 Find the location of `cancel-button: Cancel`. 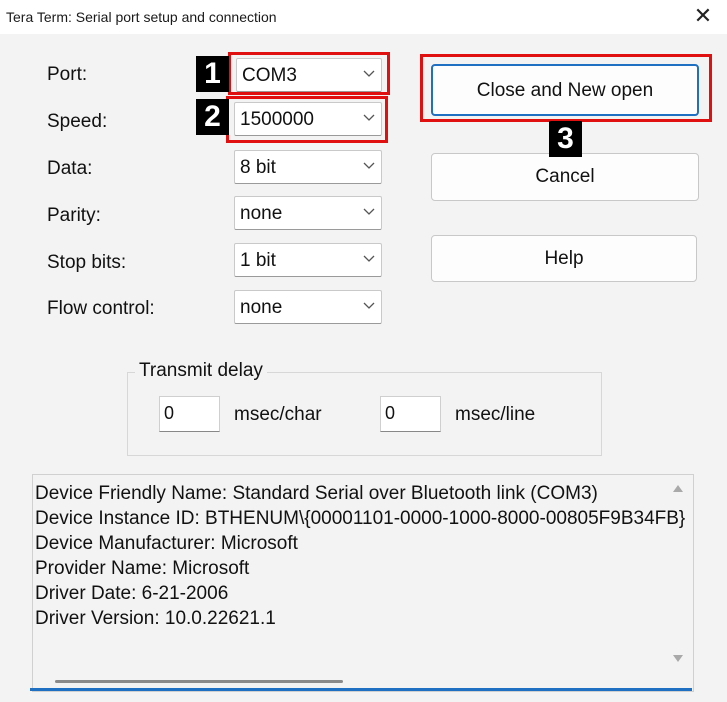

cancel-button: Cancel is located at coordinates (565, 177).